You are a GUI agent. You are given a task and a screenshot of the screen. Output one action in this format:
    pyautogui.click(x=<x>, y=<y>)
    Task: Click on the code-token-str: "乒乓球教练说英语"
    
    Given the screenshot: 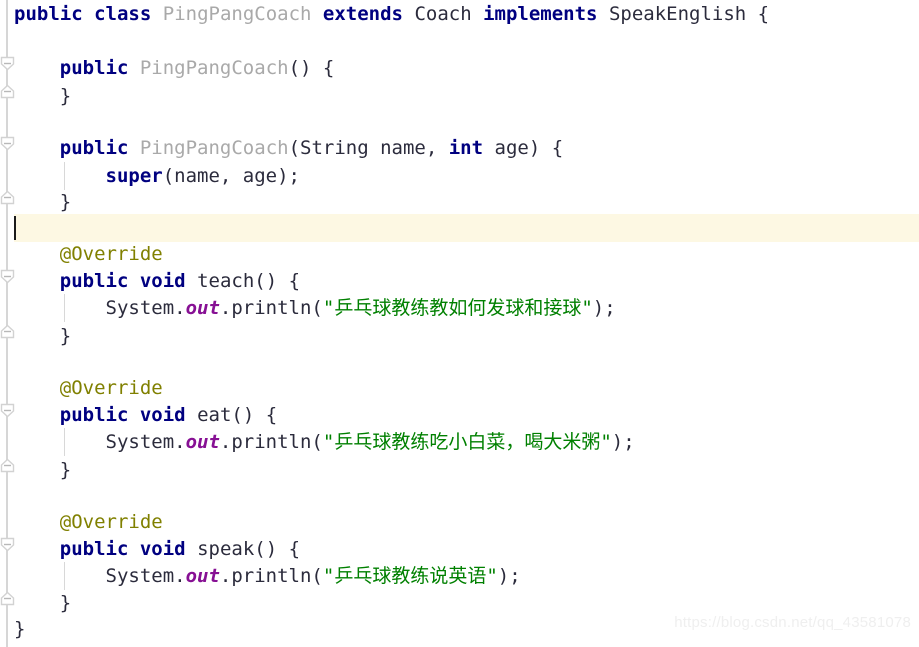 What is the action you would take?
    pyautogui.click(x=410, y=576)
    